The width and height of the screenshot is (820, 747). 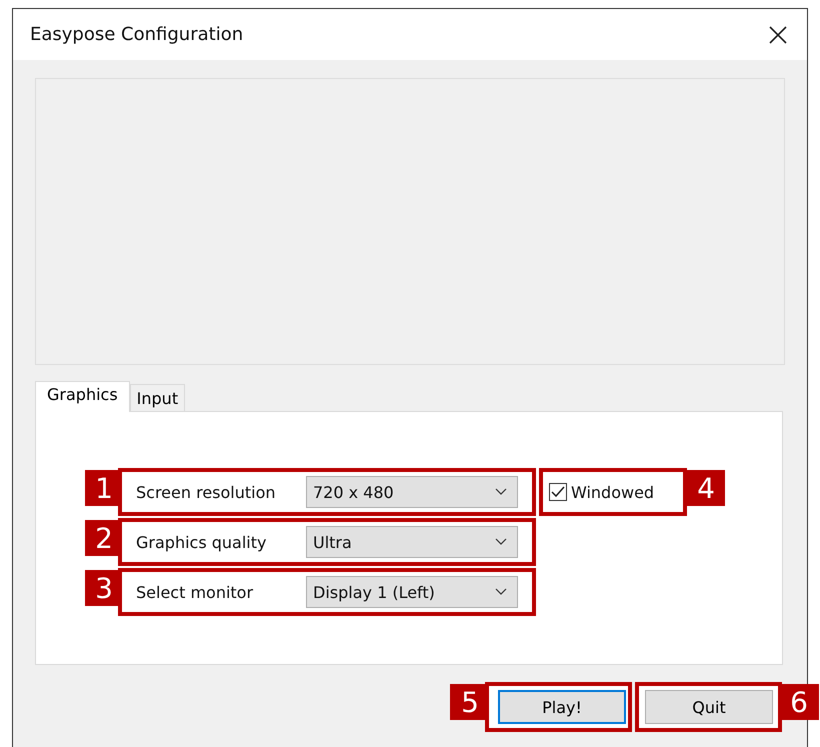 What do you see at coordinates (82, 396) in the screenshot?
I see `tab: Graphics` at bounding box center [82, 396].